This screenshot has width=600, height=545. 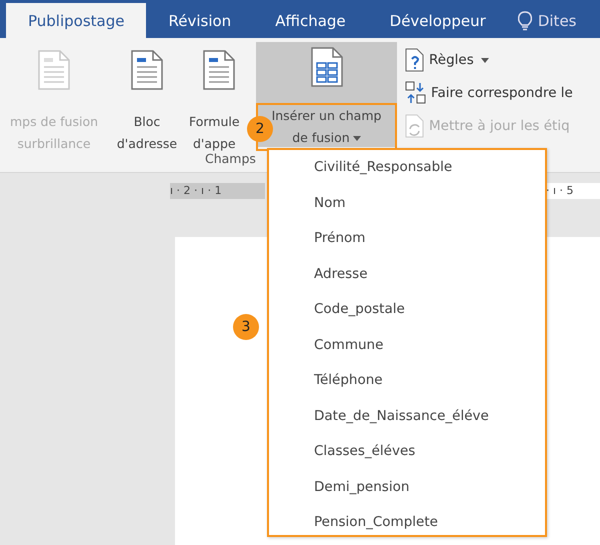 I want to click on document-question-icon, so click(x=415, y=60).